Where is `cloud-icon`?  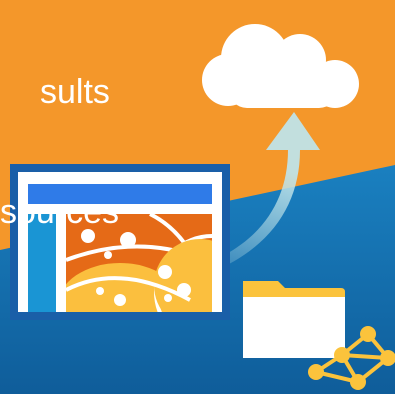 cloud-icon is located at coordinates (280, 66).